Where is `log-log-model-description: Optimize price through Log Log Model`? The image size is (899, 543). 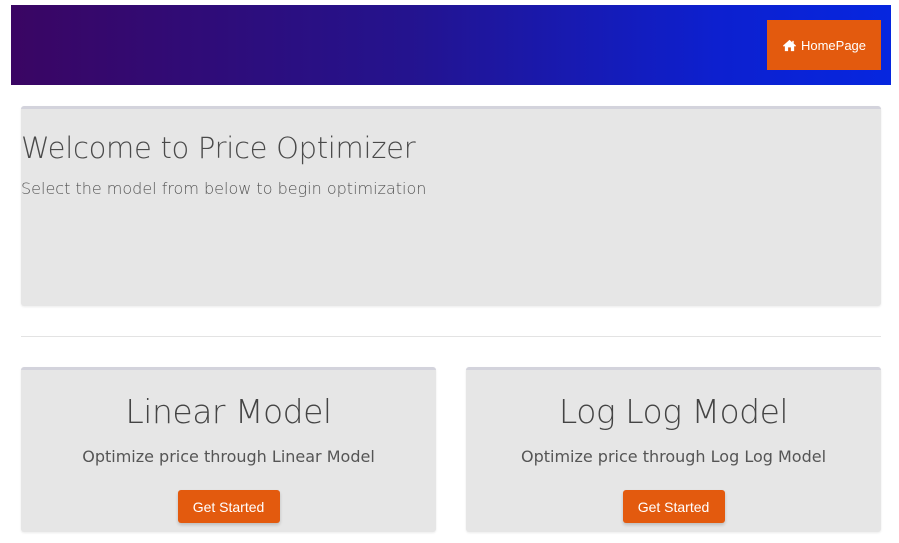 log-log-model-description: Optimize price through Log Log Model is located at coordinates (673, 456).